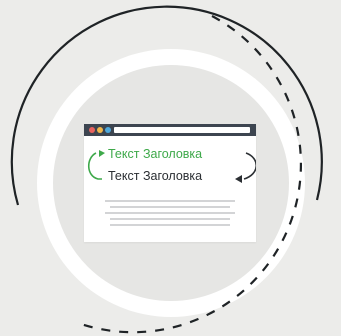 This screenshot has height=336, width=341. I want to click on headline-new-text: Текст Заголовка, so click(155, 154).